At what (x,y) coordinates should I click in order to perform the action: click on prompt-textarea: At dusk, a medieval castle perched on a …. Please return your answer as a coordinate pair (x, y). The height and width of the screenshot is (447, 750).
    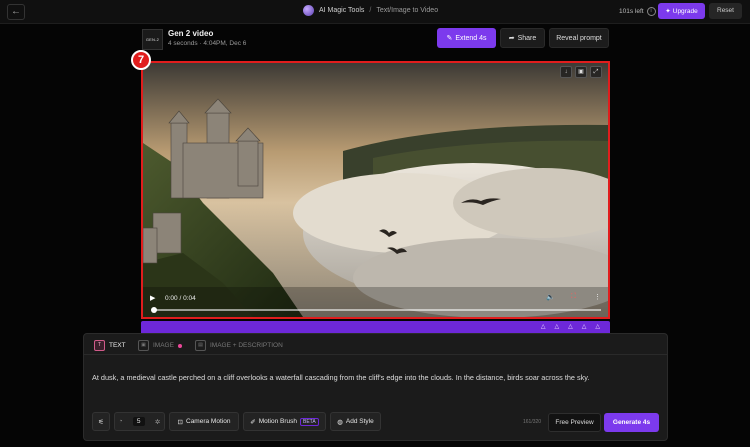
    Looking at the image, I should click on (340, 377).